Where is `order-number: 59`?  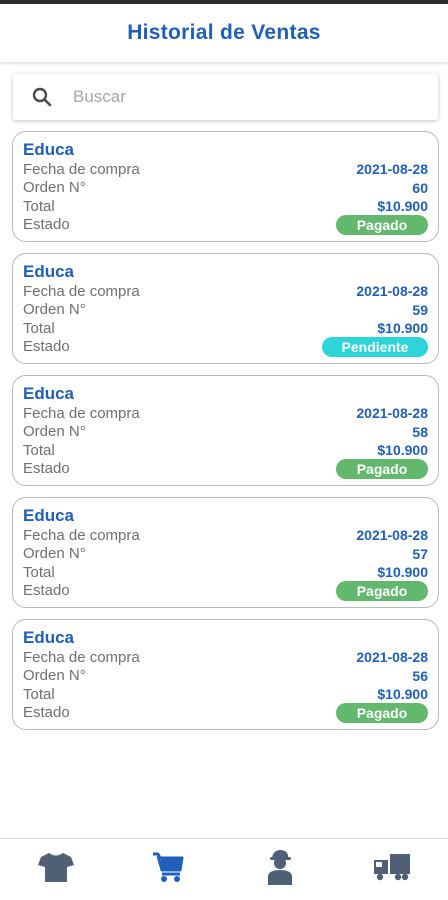 order-number: 59 is located at coordinates (420, 309).